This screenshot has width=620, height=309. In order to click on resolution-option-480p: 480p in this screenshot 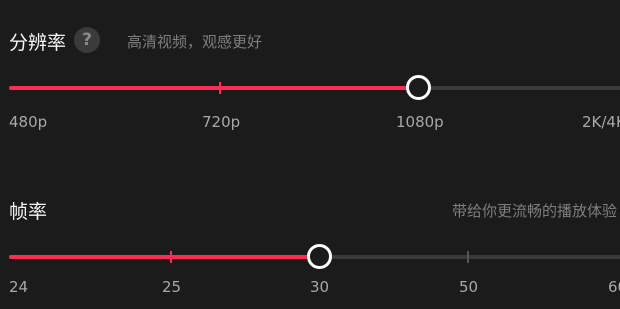, I will do `click(28, 122)`.